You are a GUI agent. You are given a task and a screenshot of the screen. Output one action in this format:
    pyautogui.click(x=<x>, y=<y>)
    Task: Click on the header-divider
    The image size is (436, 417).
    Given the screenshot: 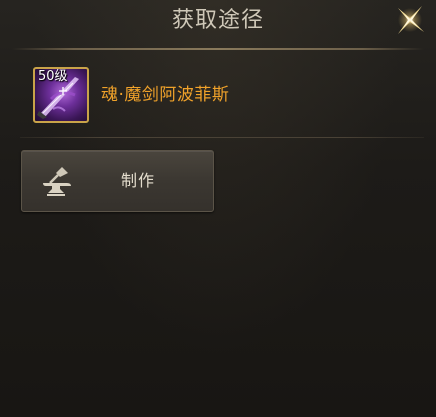 What is the action you would take?
    pyautogui.click(x=218, y=49)
    